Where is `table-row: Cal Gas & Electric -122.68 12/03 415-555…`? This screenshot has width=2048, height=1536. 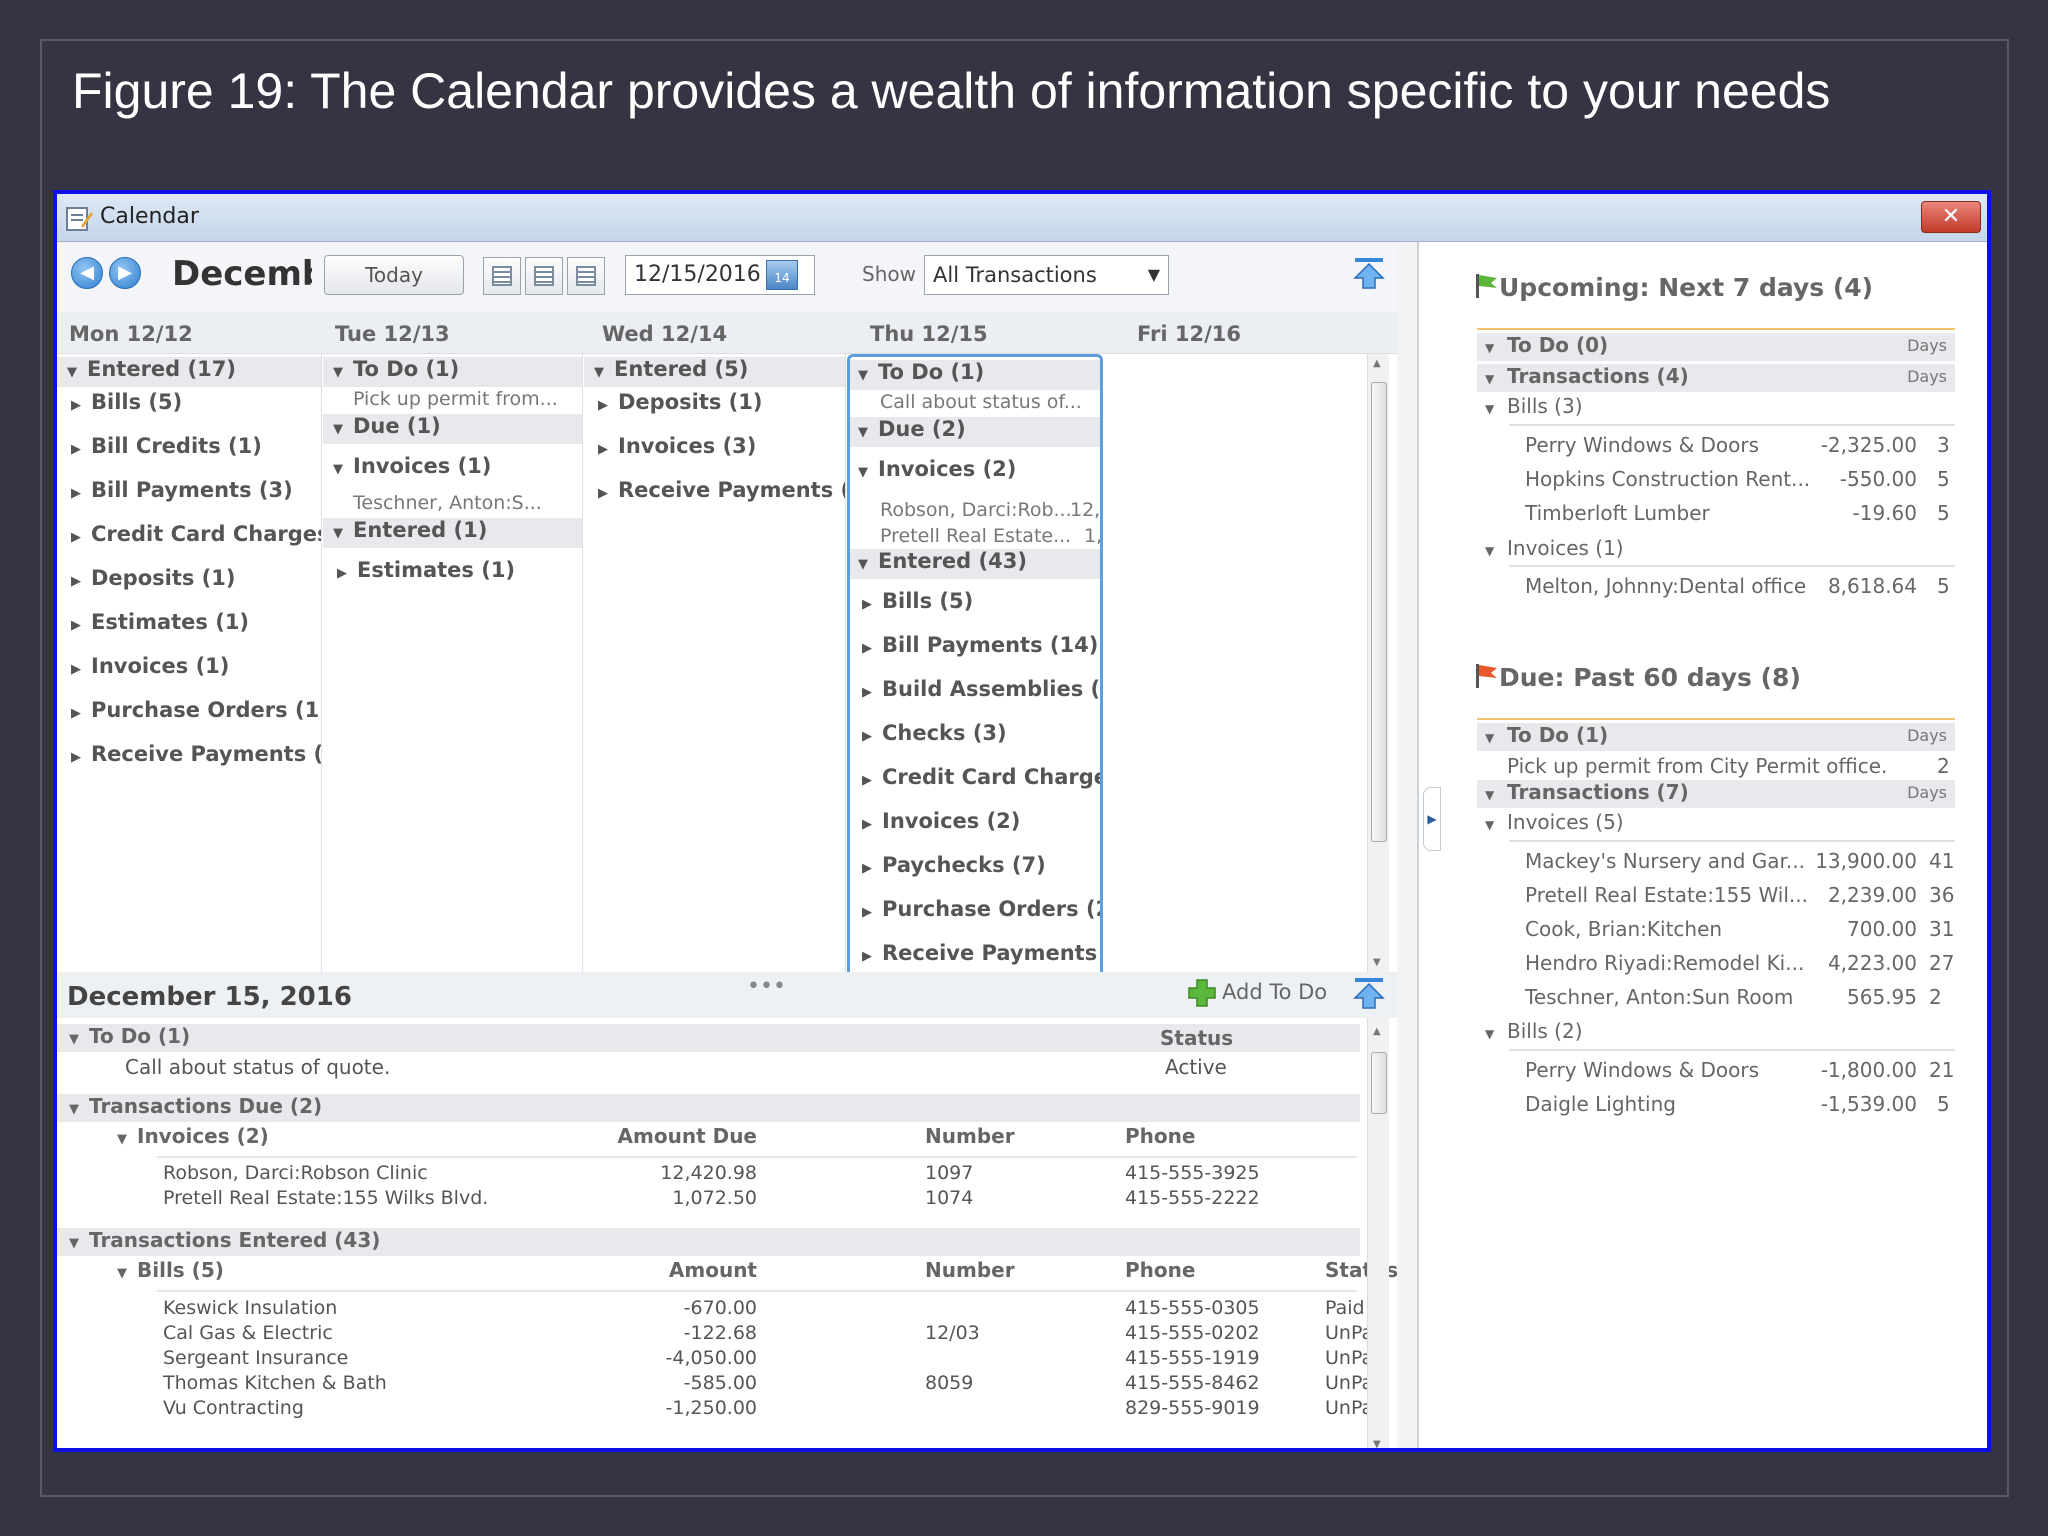 table-row: Cal Gas & Electric -122.68 12/03 415-555… is located at coordinates (777, 1334).